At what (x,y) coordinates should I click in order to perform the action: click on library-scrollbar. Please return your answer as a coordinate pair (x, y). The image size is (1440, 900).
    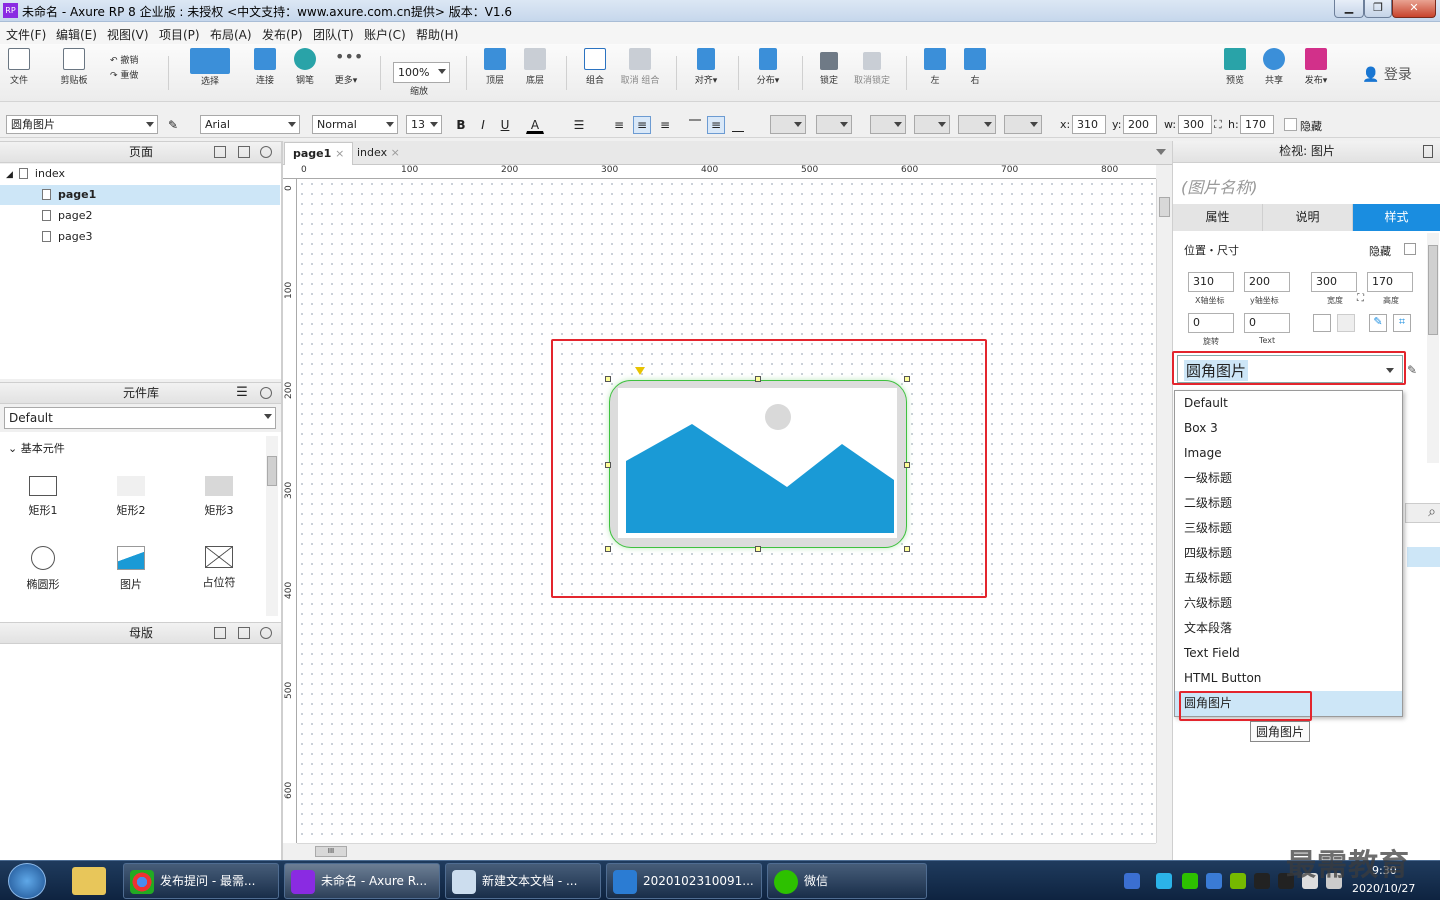
    Looking at the image, I should click on (272, 526).